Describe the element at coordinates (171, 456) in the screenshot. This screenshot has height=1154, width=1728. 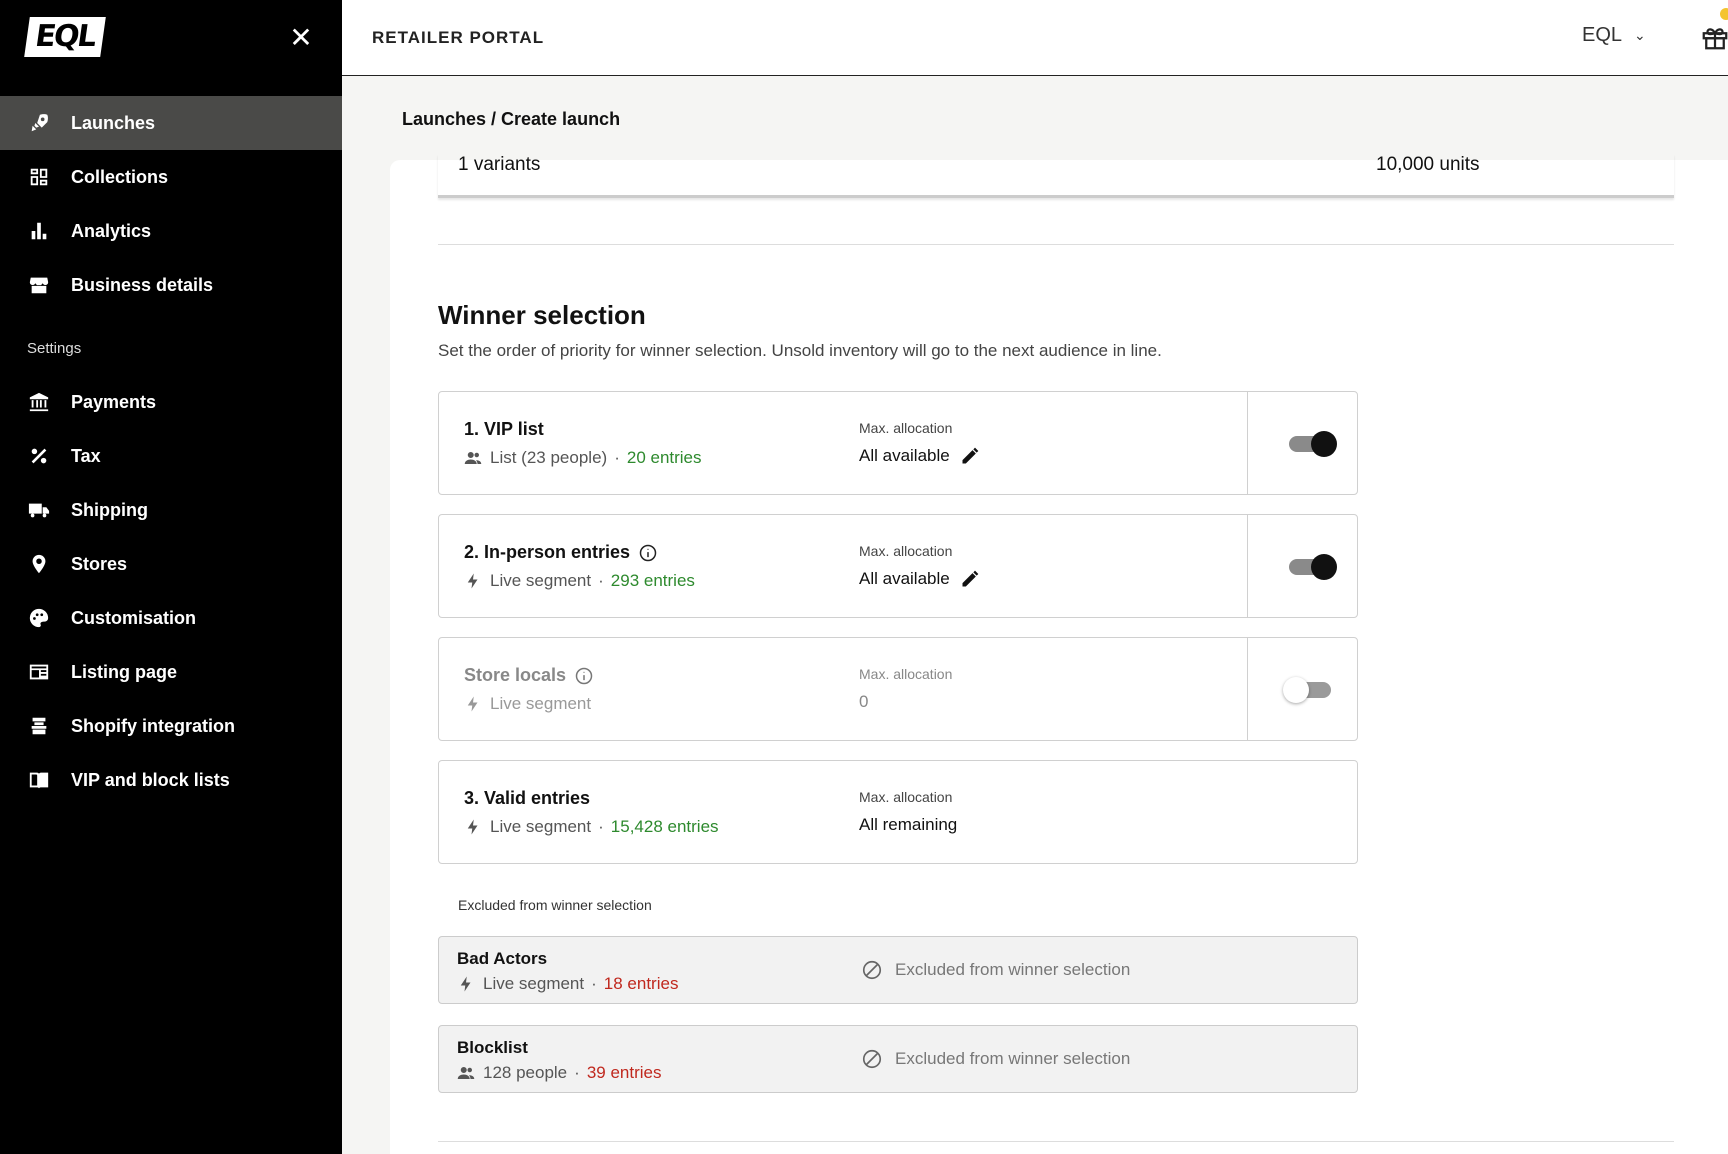
I see `sidebar-item-tax: Tax` at that location.